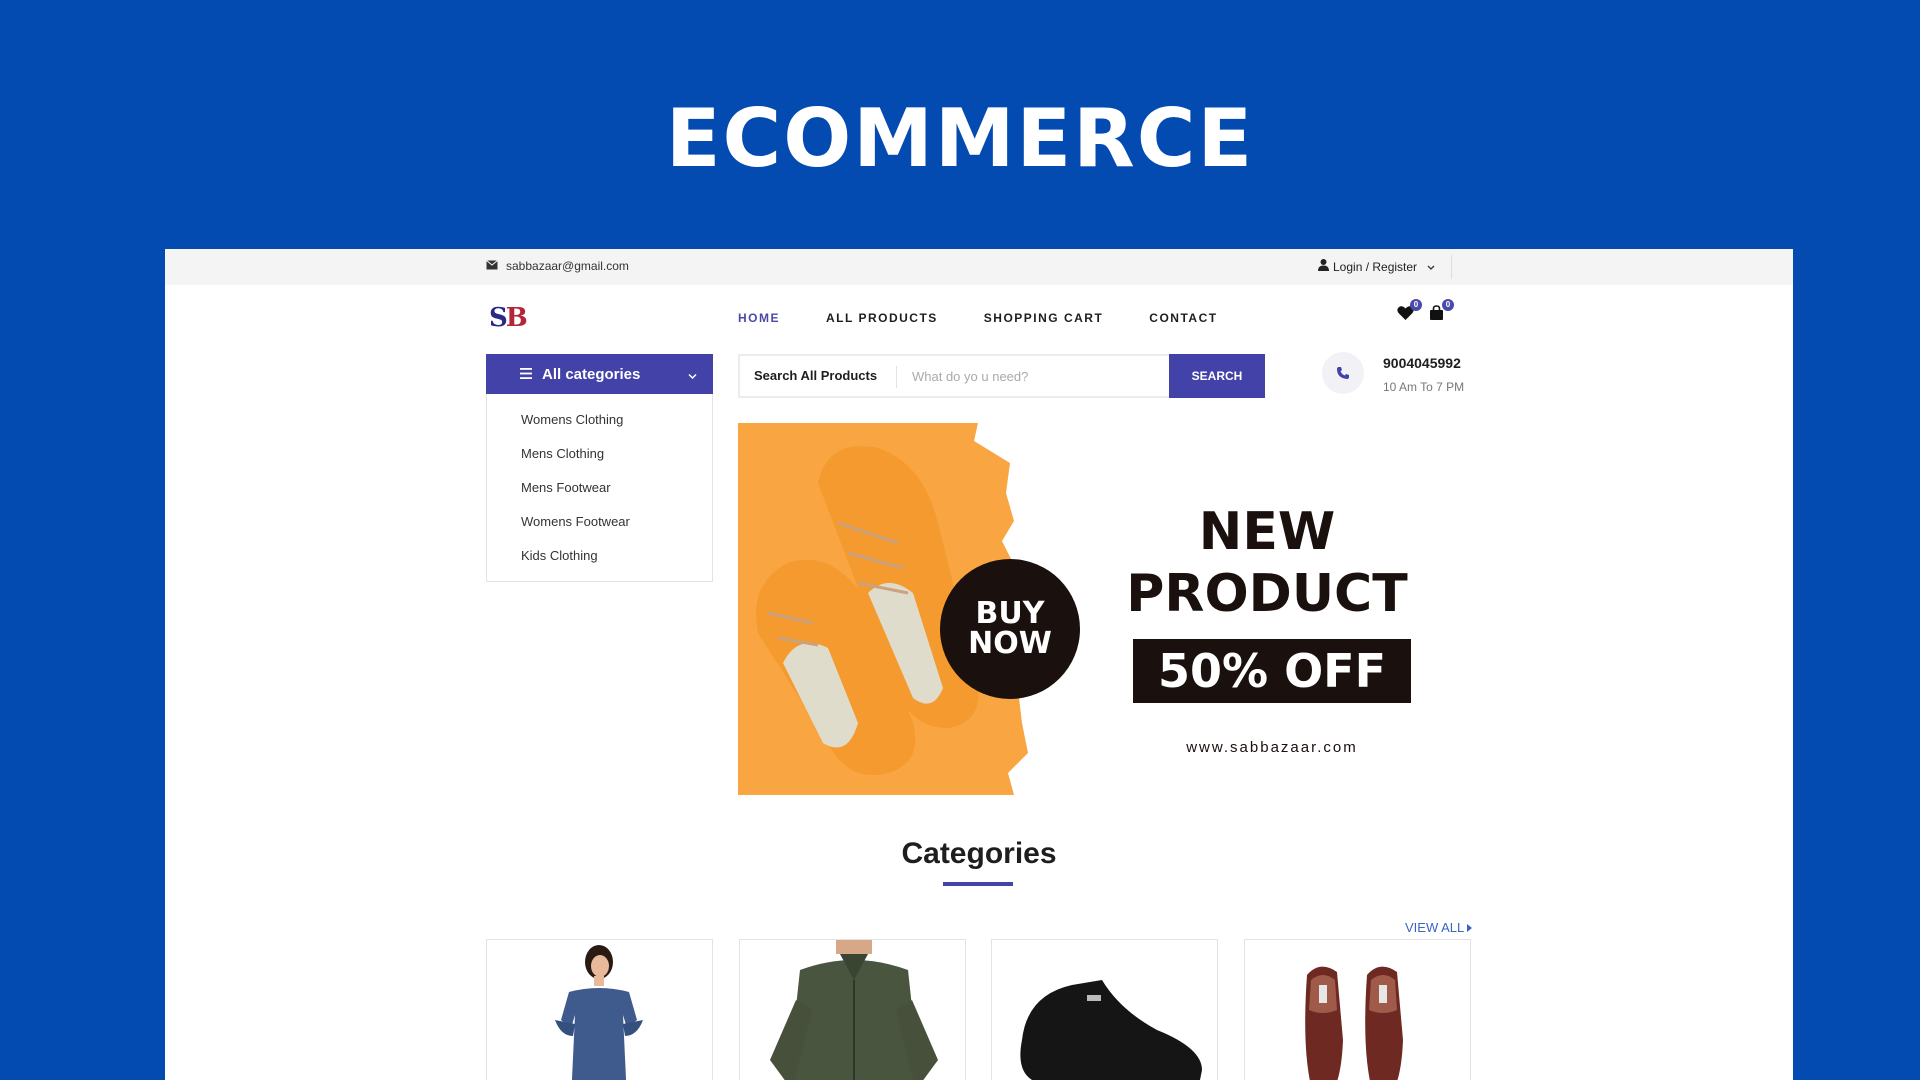  What do you see at coordinates (562, 453) in the screenshot?
I see `category-item-mens-clothing: Mens Clothing` at bounding box center [562, 453].